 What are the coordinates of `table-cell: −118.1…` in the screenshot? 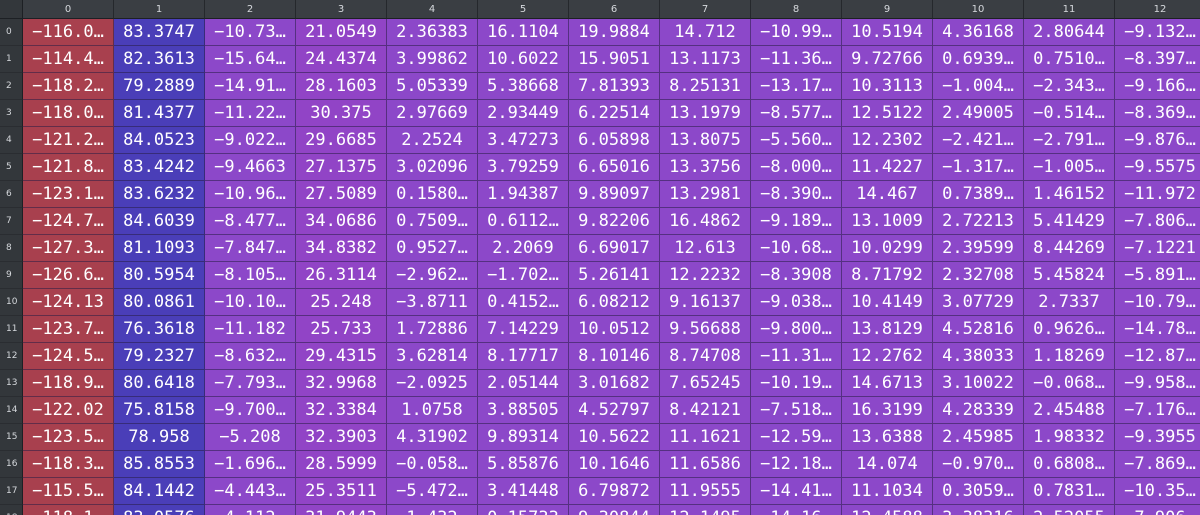 It's located at (68, 510).